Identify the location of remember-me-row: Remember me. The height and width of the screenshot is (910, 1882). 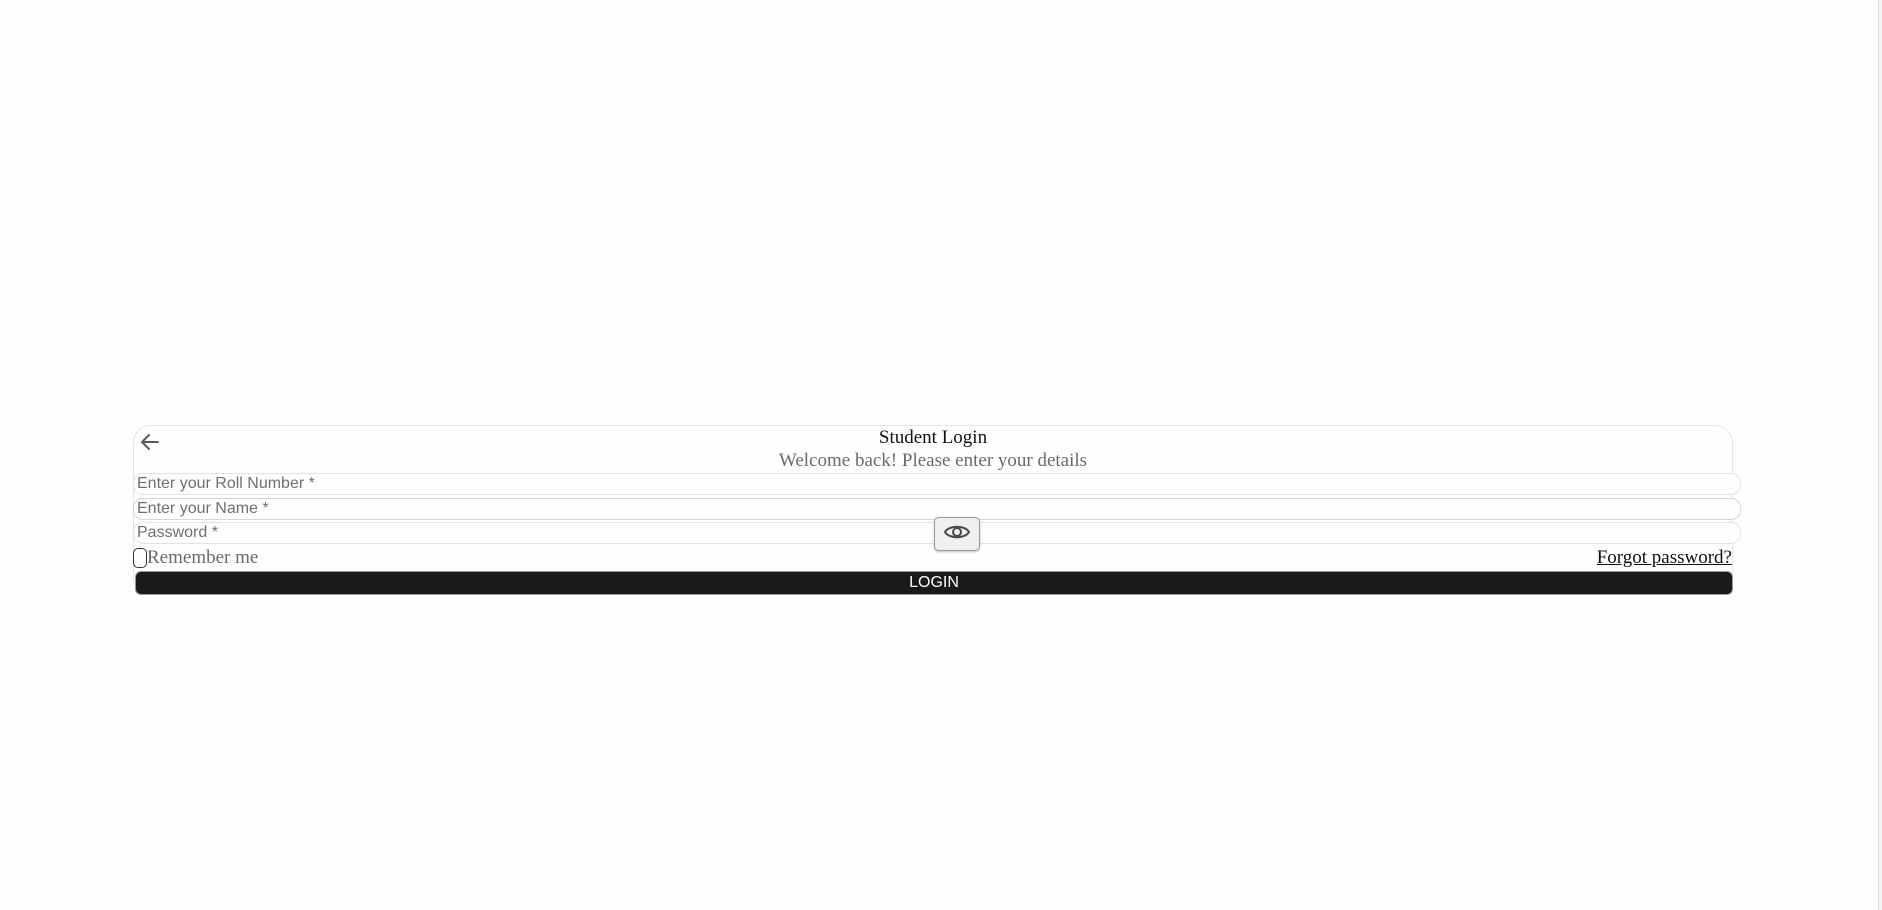
(195, 558).